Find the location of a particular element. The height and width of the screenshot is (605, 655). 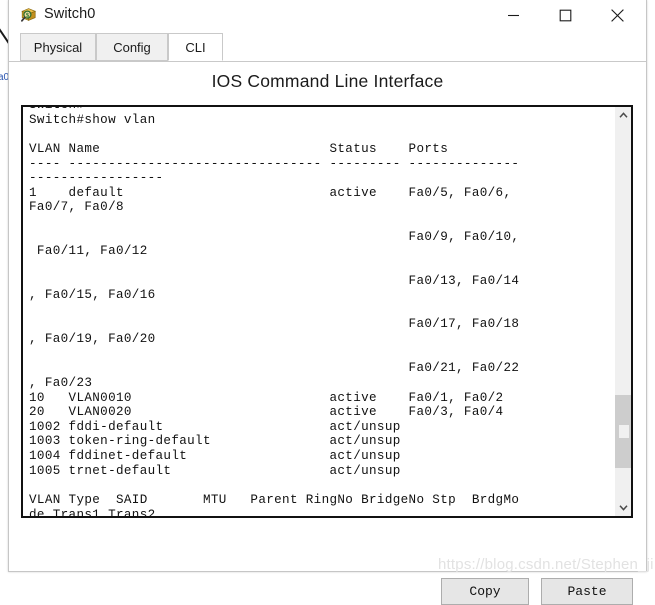

window-titlebar: $ Switch0 is located at coordinates (327, 16).